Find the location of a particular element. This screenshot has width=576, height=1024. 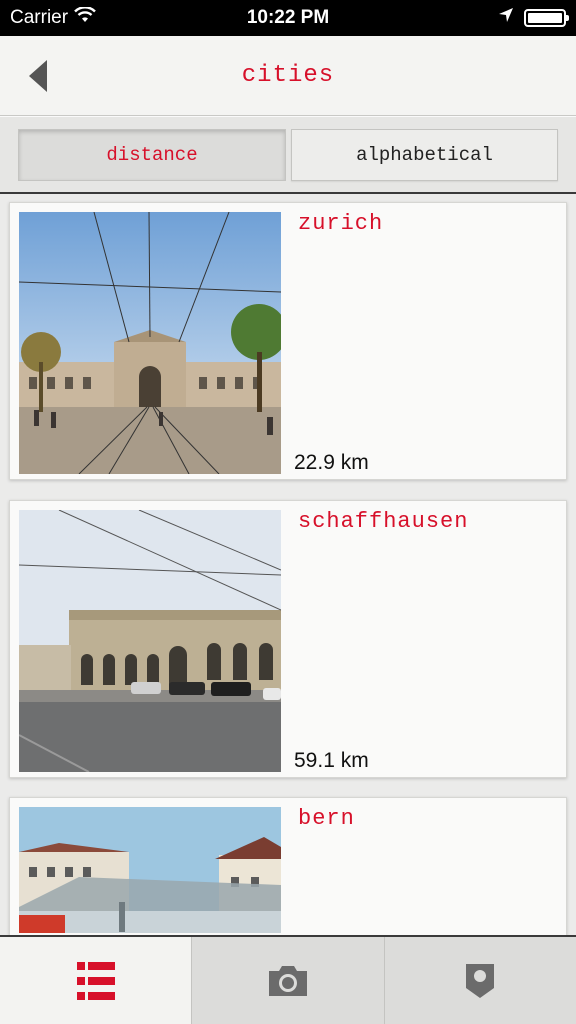

city-card-bern: bern is located at coordinates (288, 866).